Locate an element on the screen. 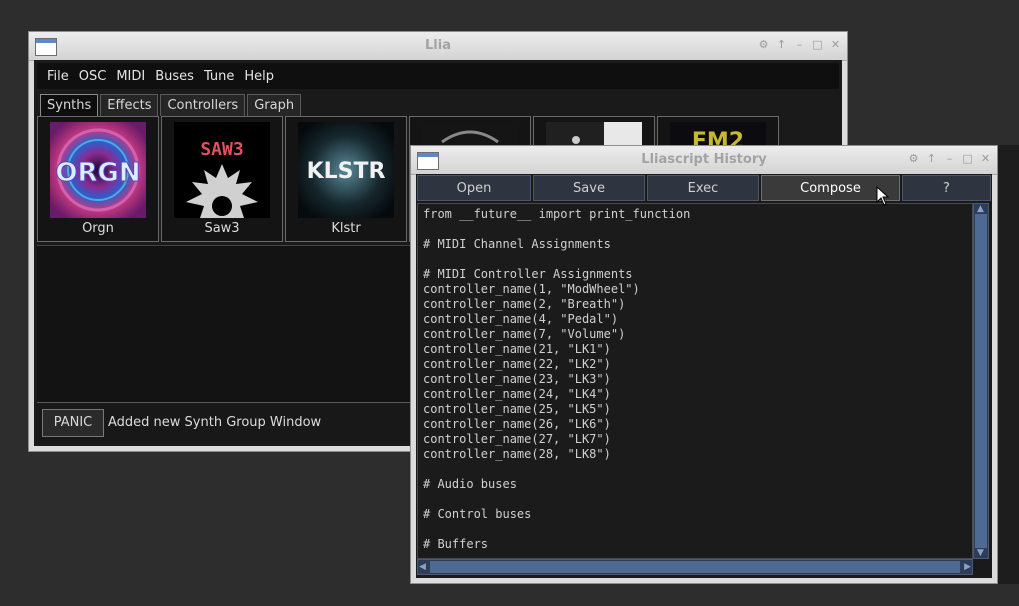  scroll-left-icon: ◀ is located at coordinates (422, 567).